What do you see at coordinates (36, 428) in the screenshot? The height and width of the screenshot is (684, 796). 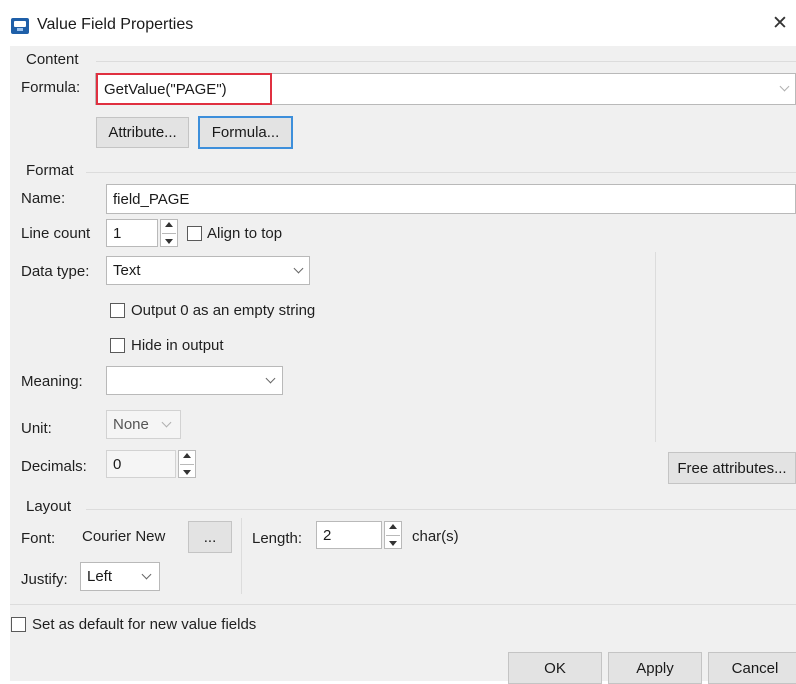 I see `unit-label: Unit:` at bounding box center [36, 428].